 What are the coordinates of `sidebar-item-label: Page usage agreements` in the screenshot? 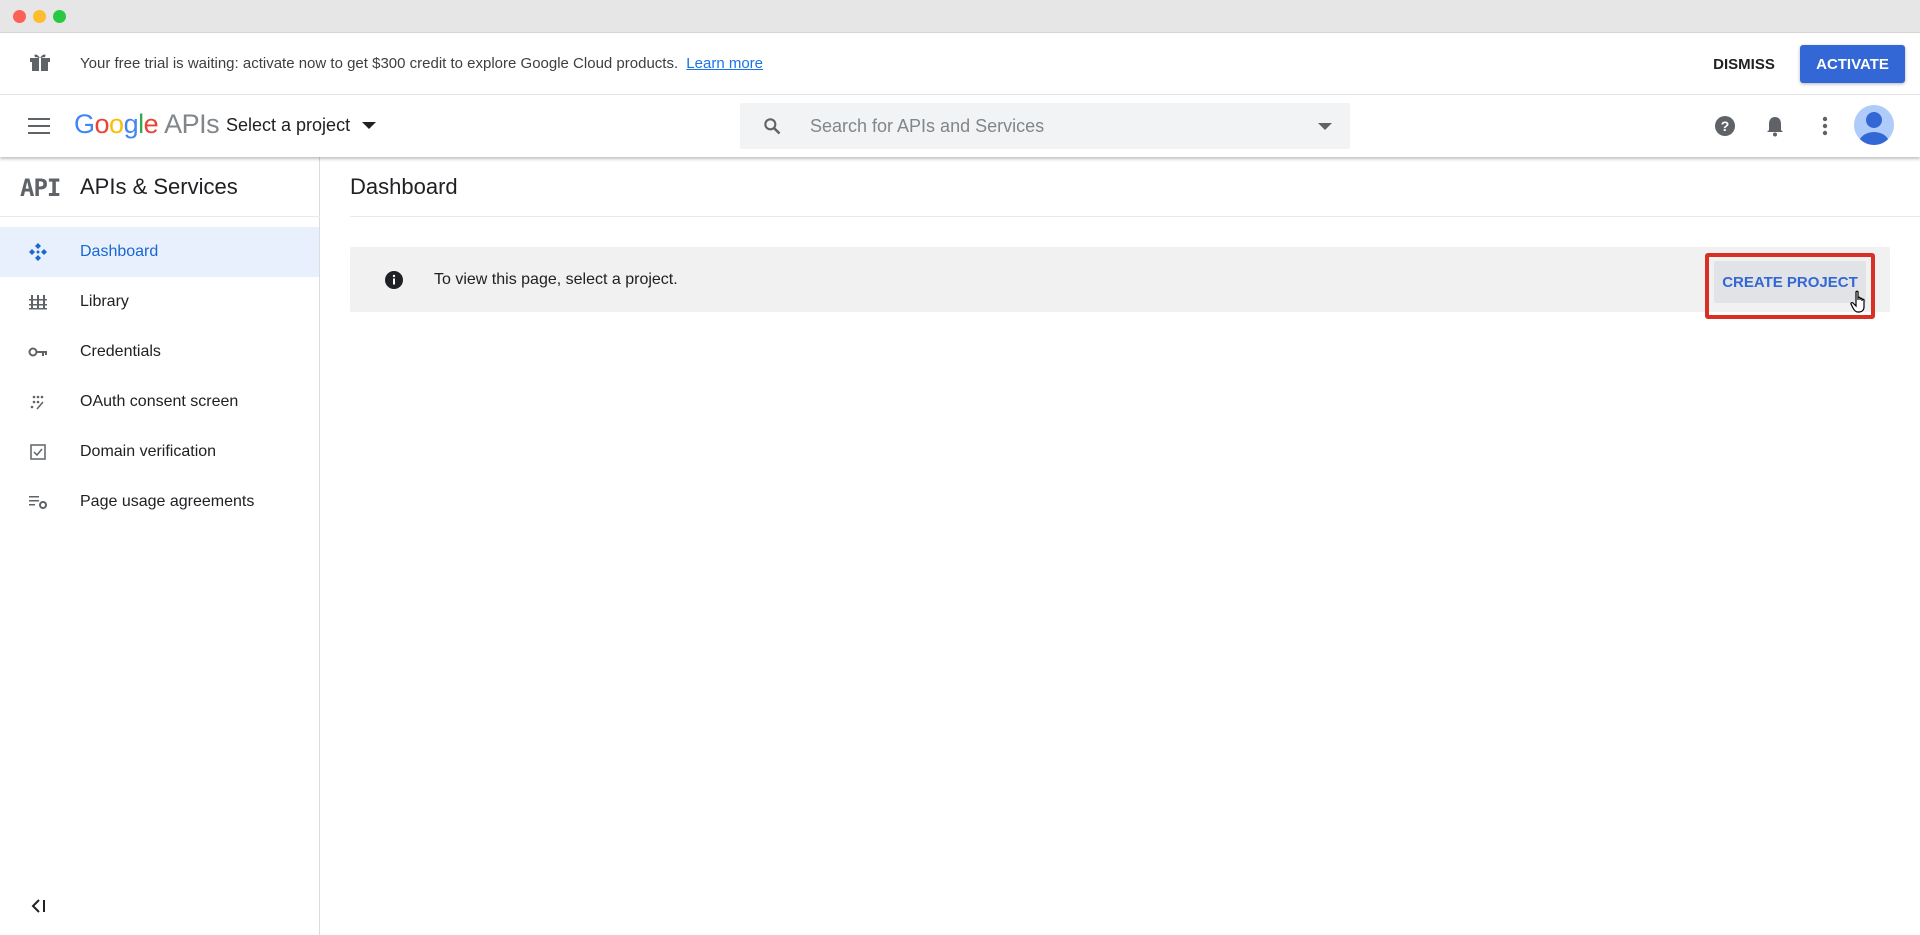 It's located at (167, 501).